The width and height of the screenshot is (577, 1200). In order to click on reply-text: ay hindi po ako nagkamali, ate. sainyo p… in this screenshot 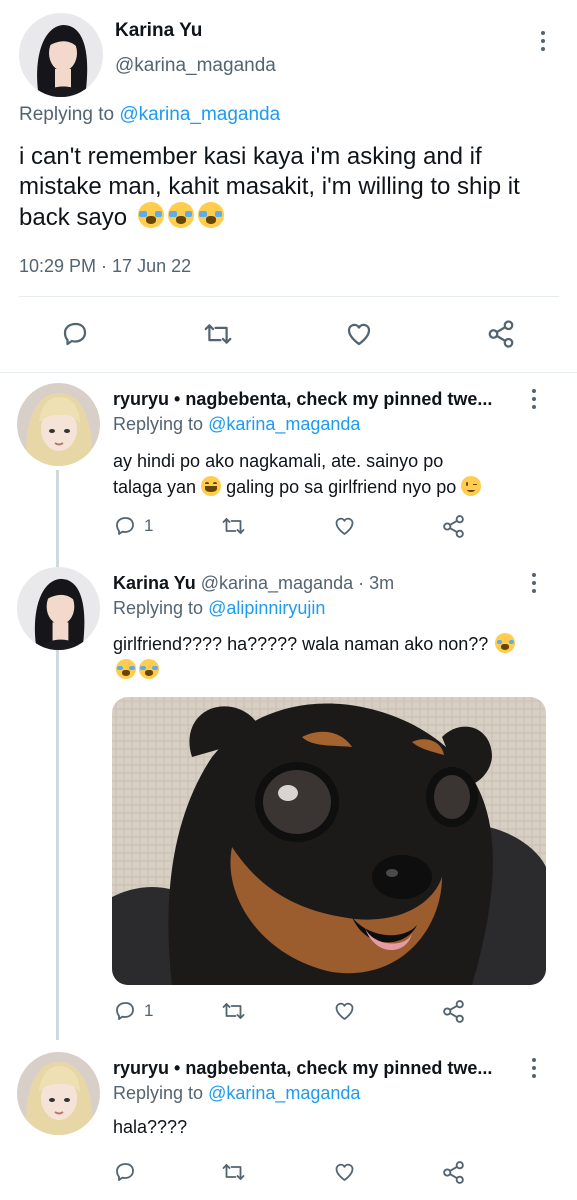, I will do `click(338, 474)`.